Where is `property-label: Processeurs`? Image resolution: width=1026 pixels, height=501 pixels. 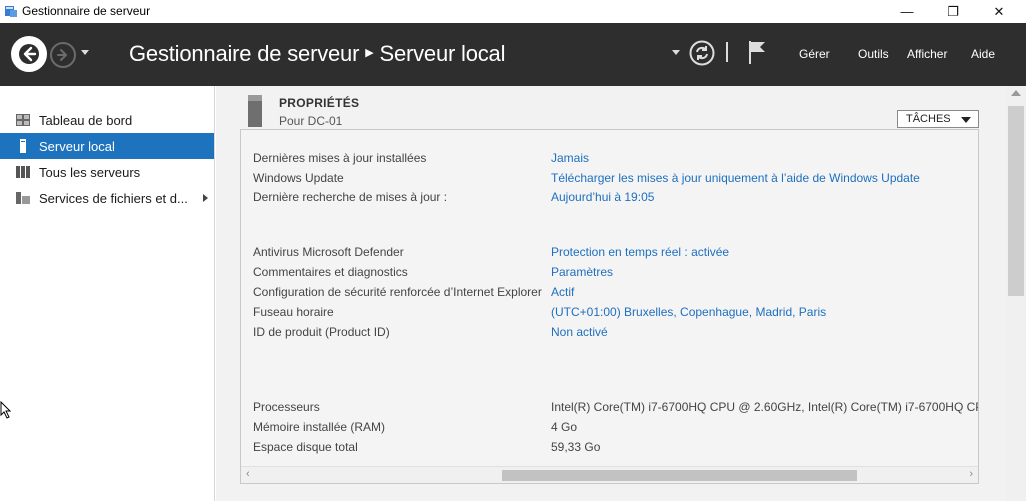
property-label: Processeurs is located at coordinates (286, 407).